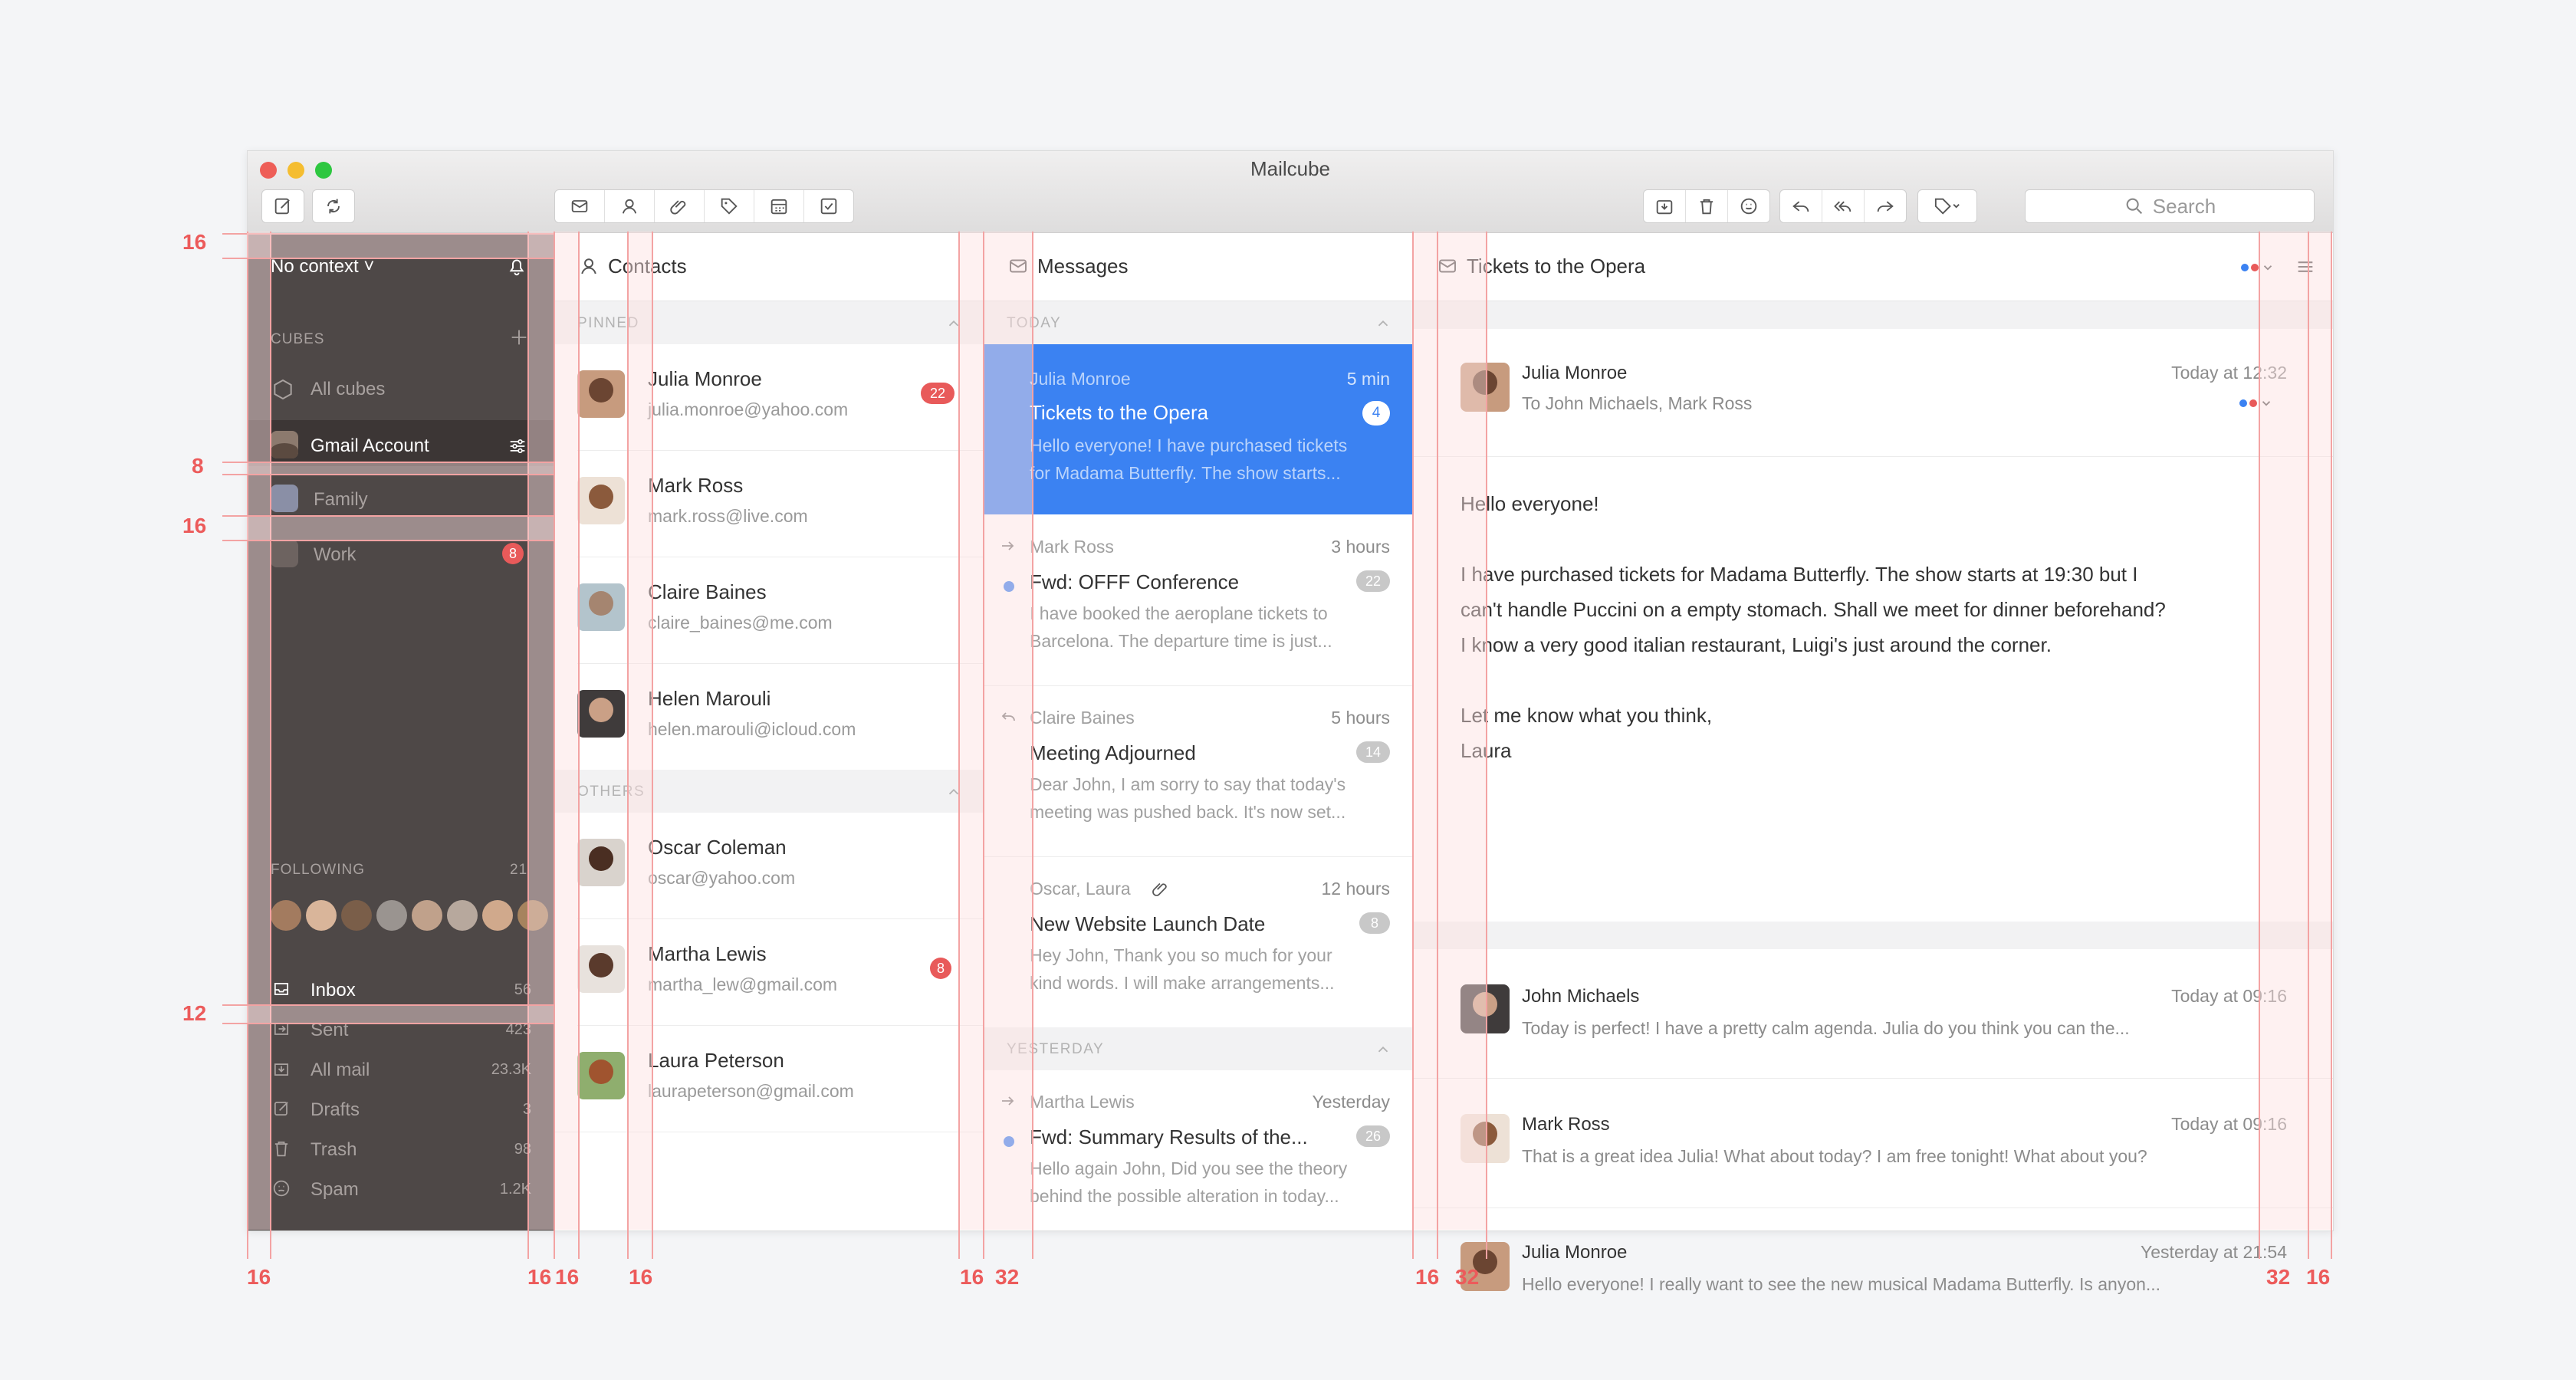 The height and width of the screenshot is (1380, 2576). I want to click on folder-count: 423, so click(518, 1029).